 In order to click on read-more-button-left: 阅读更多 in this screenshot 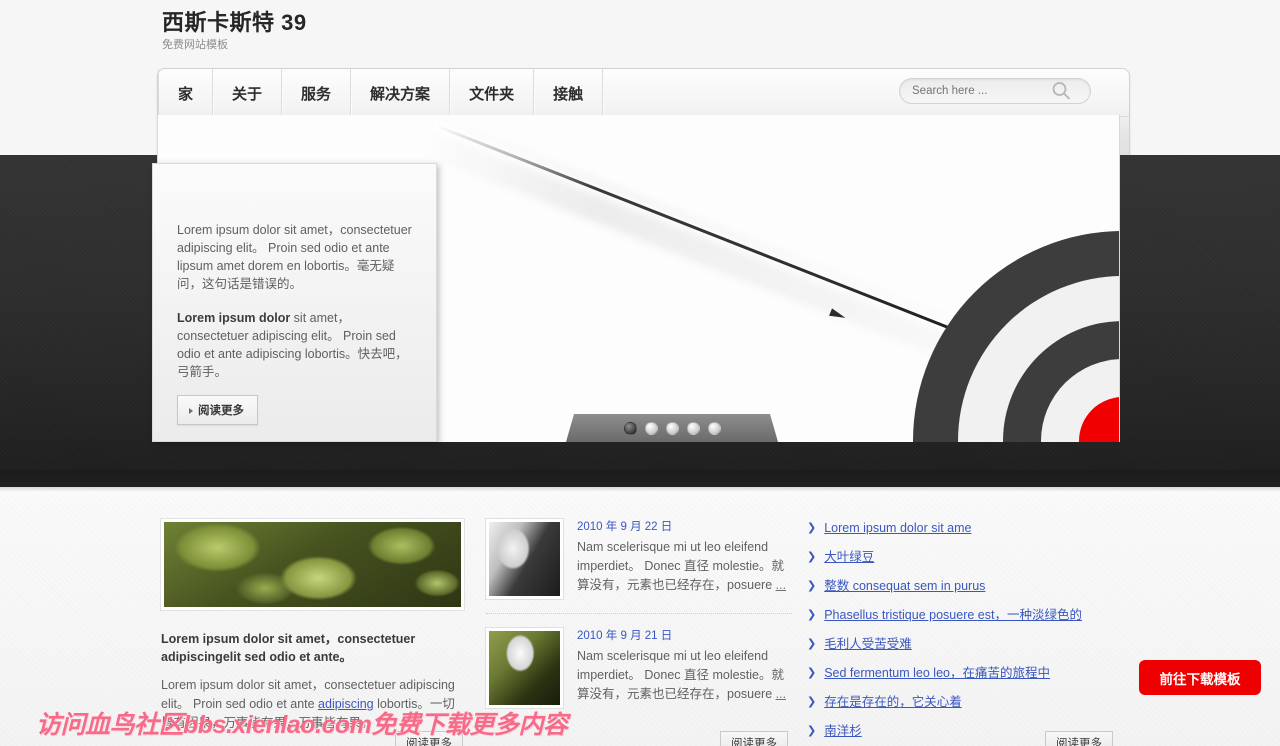, I will do `click(429, 738)`.